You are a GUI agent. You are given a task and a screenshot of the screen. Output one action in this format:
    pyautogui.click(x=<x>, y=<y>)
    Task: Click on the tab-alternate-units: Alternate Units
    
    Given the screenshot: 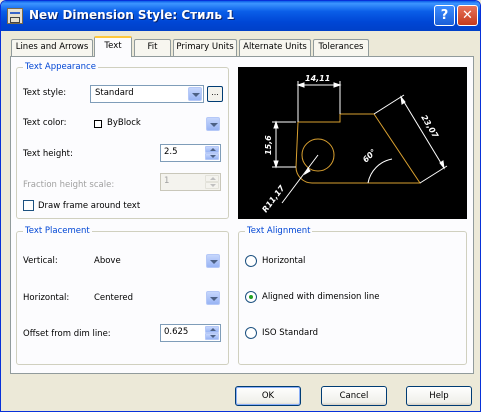 What is the action you would take?
    pyautogui.click(x=275, y=47)
    